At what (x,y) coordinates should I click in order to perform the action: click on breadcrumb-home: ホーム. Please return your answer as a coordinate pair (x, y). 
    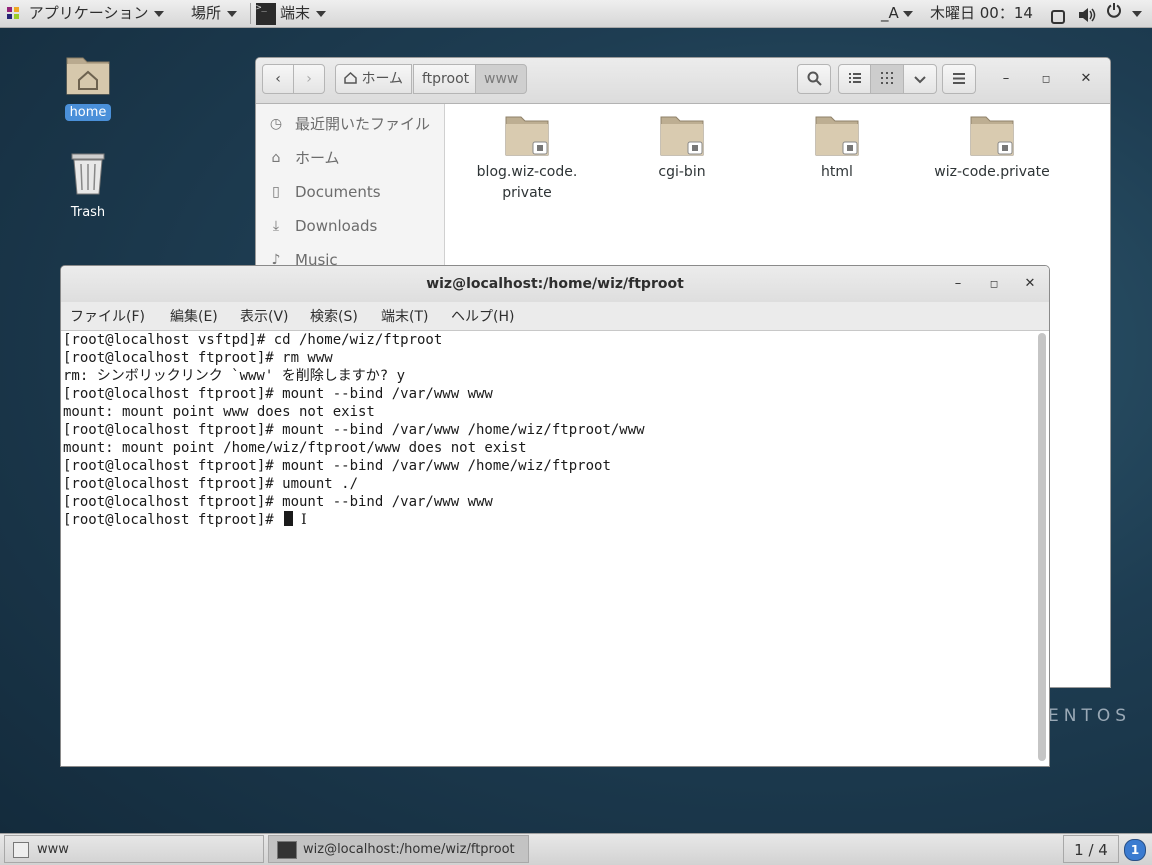
    Looking at the image, I should click on (374, 79).